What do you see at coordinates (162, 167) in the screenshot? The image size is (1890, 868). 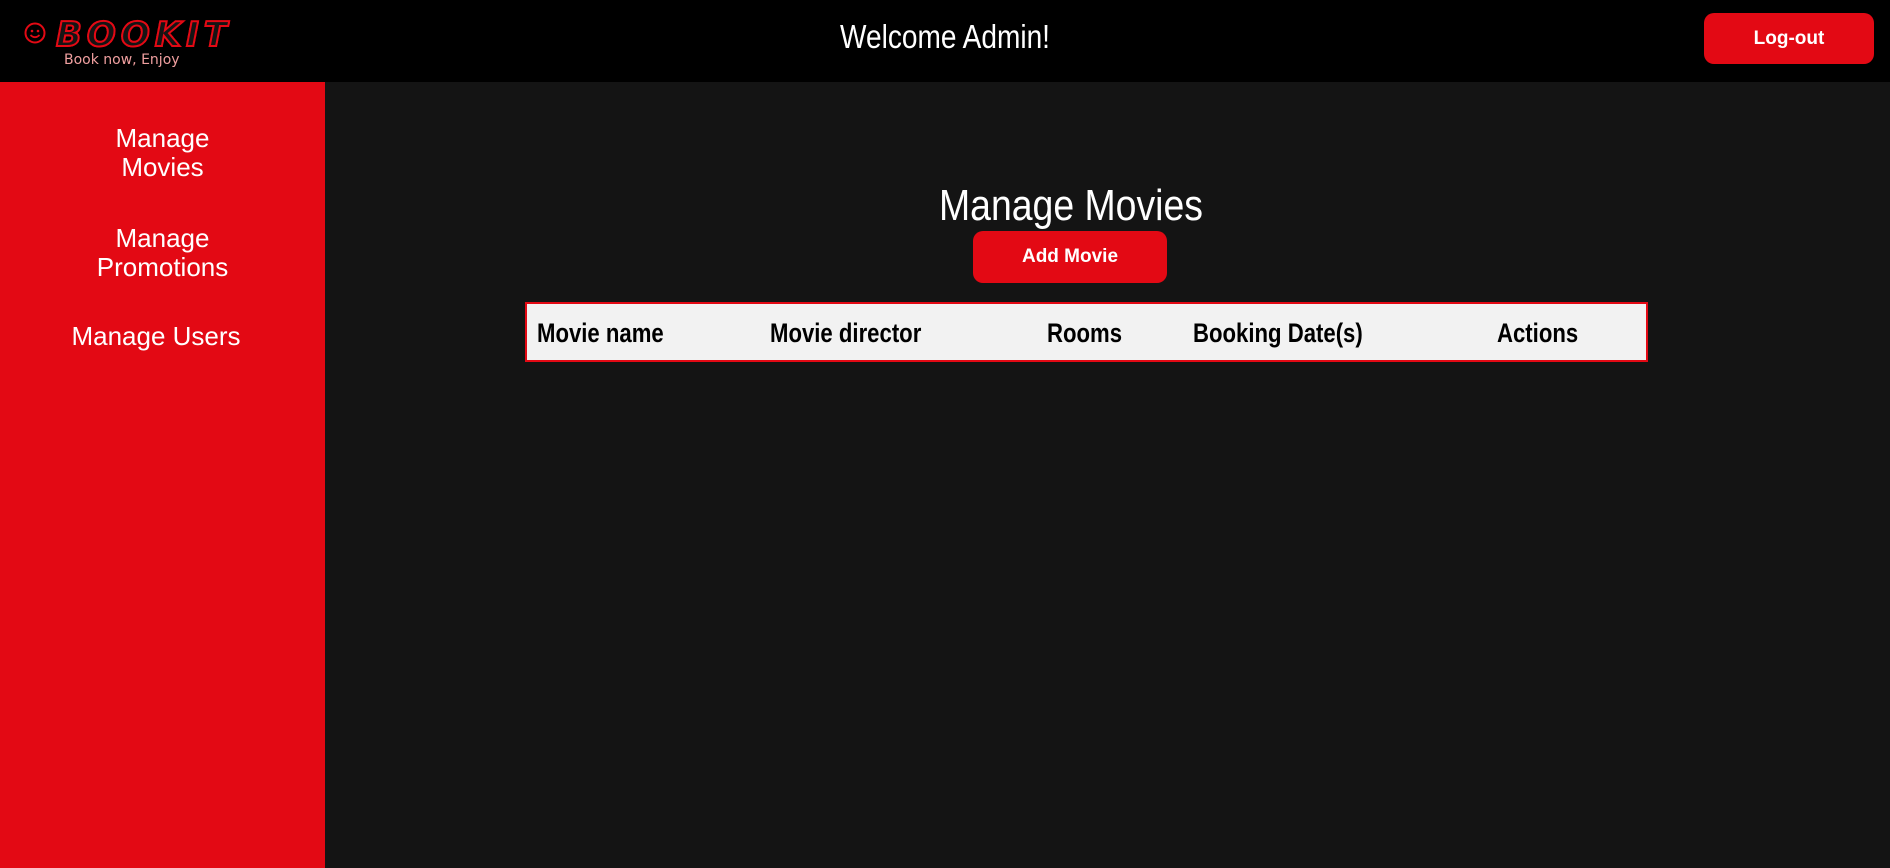 I see `sidebar-item-label-line: Movies` at bounding box center [162, 167].